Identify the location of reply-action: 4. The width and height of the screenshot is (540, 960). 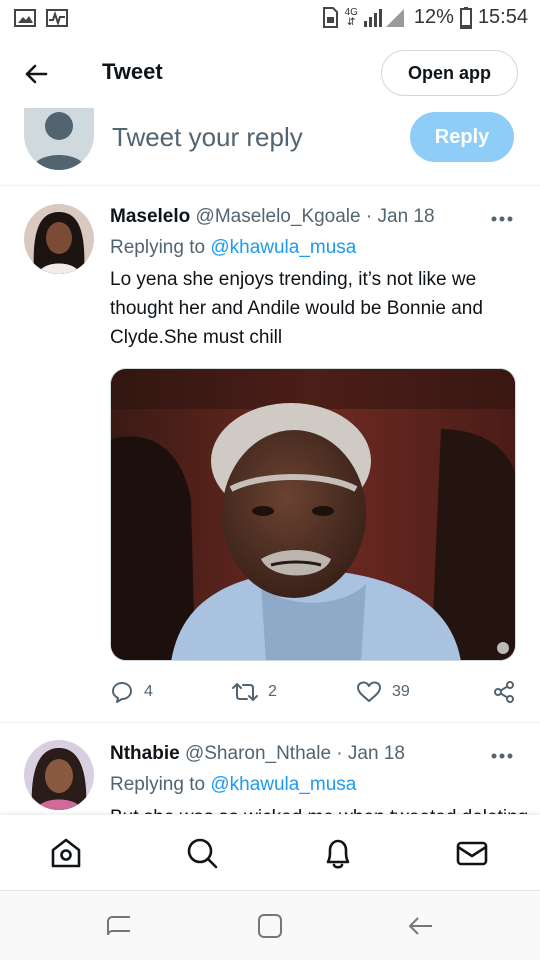
(131, 692).